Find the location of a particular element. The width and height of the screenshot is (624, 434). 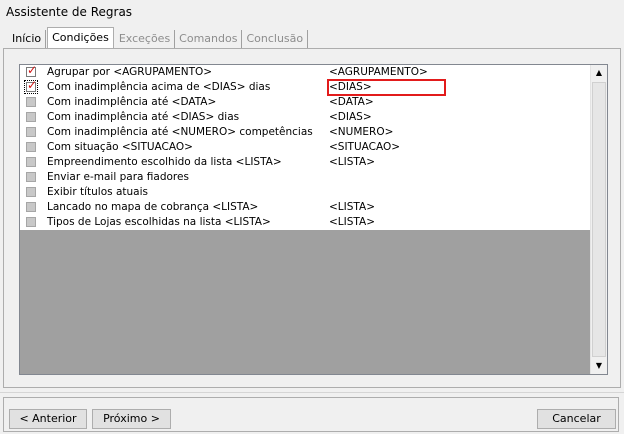

bottom-separator is located at coordinates (312, 392).